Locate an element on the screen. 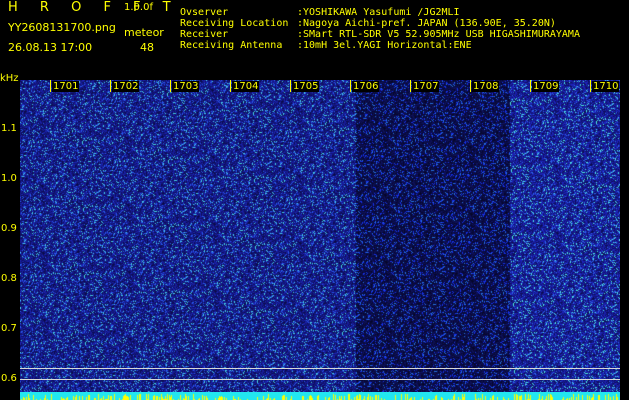 The height and width of the screenshot is (400, 629). signal-level-trace is located at coordinates (320, 396).